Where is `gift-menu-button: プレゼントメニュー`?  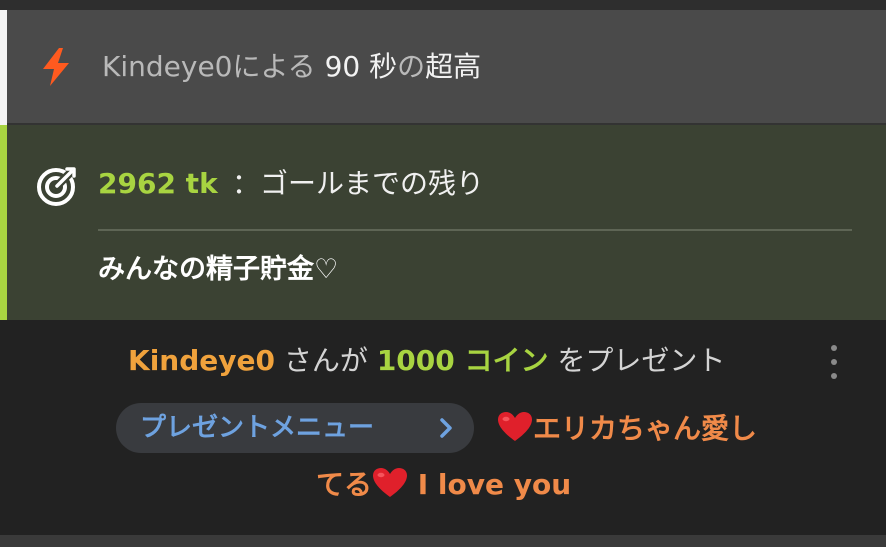
gift-menu-button: プレゼントメニュー is located at coordinates (295, 428).